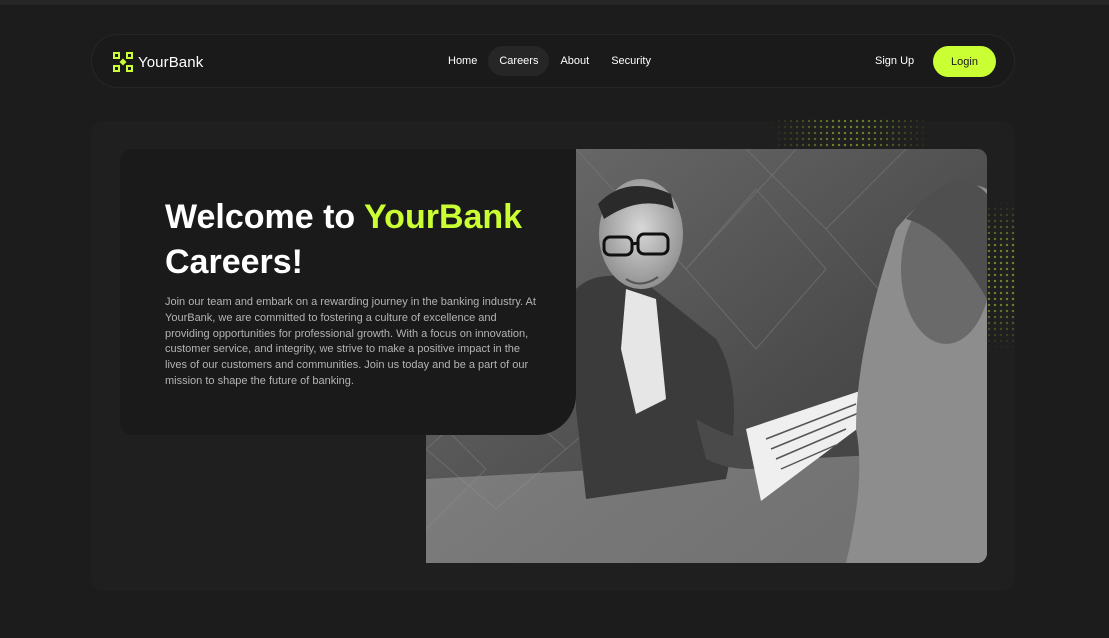 The width and height of the screenshot is (1109, 638). I want to click on yourbank-logo-icon, so click(123, 62).